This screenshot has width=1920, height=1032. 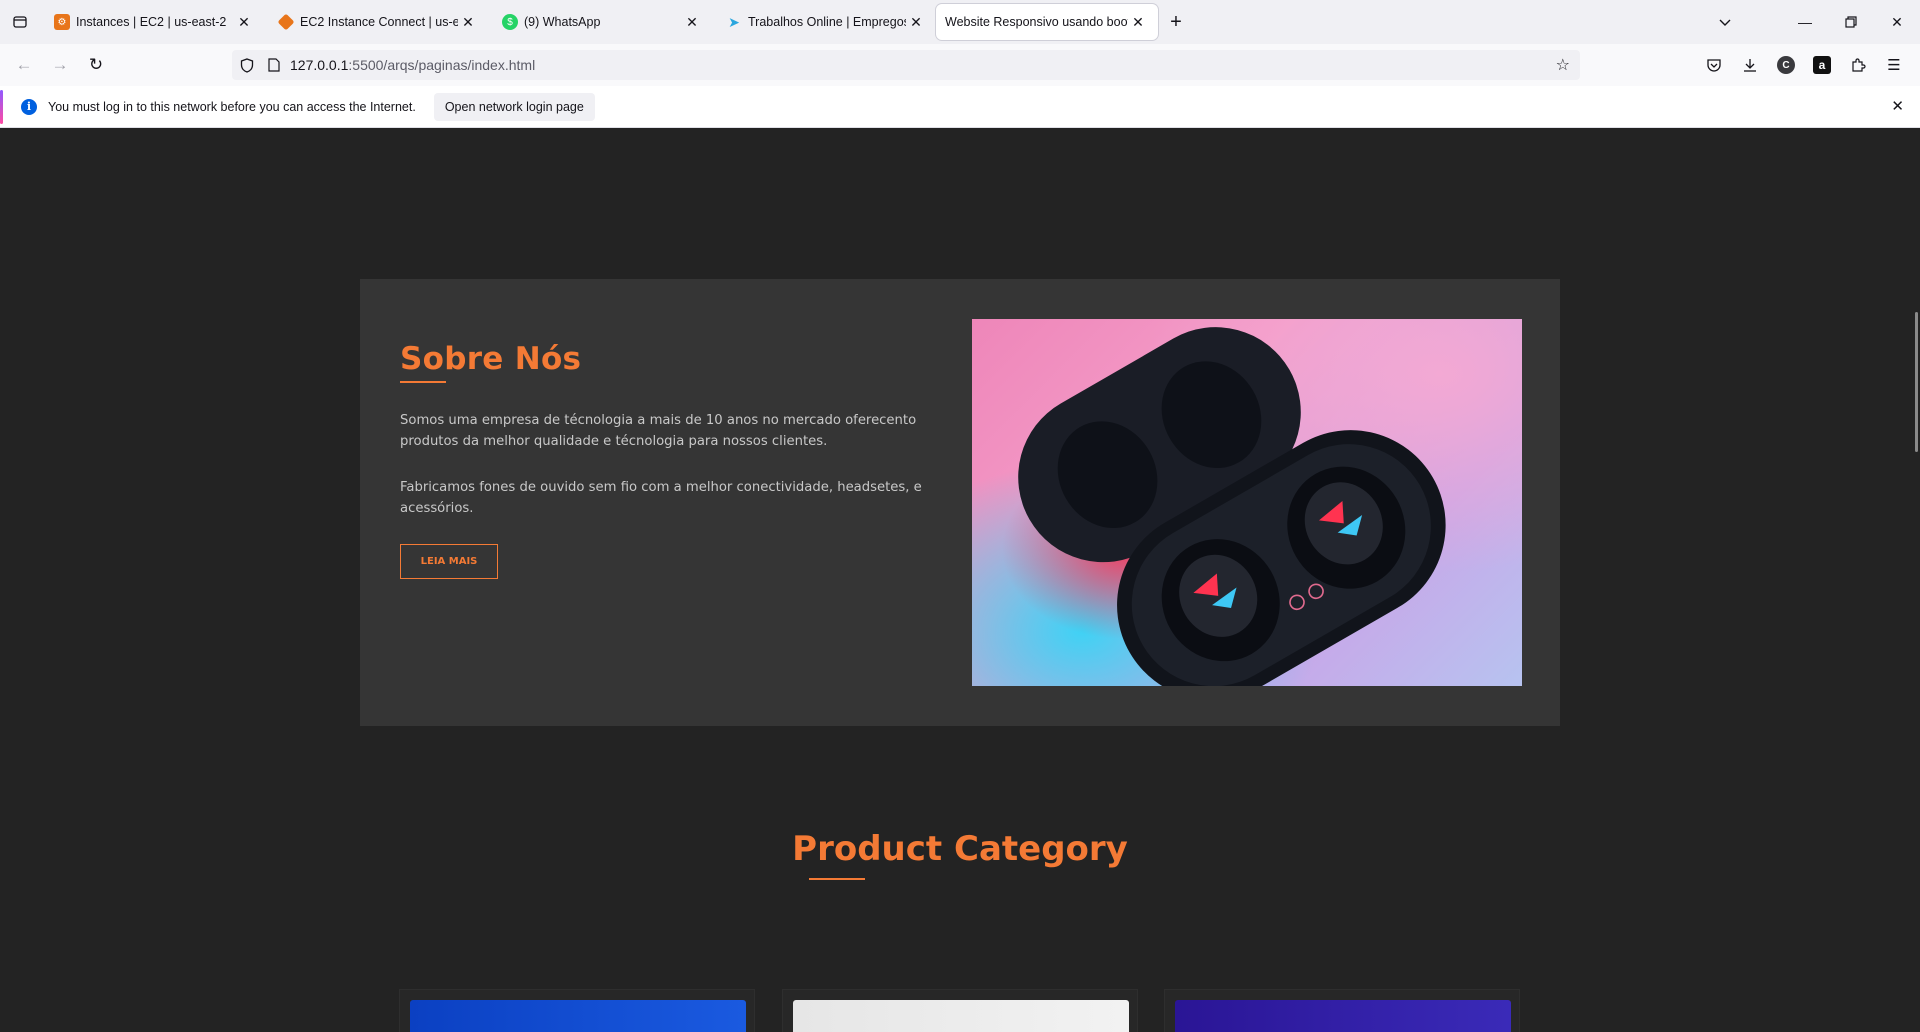 I want to click on tab-ec2-connect: EC2 Instance Connect | us-east ✕, so click(x=376, y=22).